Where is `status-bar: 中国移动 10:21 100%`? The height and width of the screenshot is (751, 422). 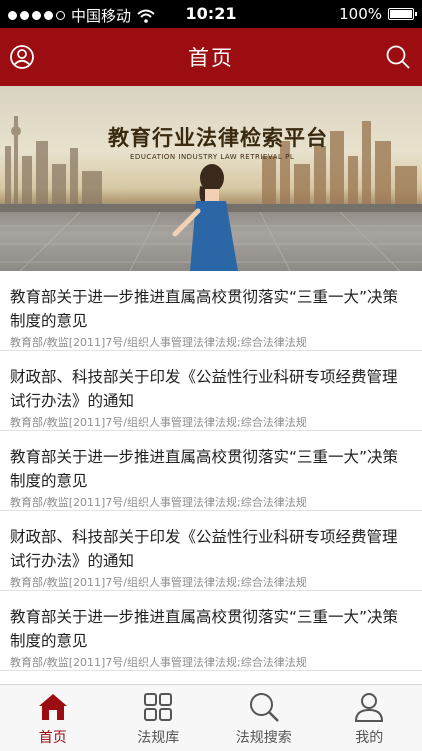
status-bar: 中国移动 10:21 100% is located at coordinates (211, 14).